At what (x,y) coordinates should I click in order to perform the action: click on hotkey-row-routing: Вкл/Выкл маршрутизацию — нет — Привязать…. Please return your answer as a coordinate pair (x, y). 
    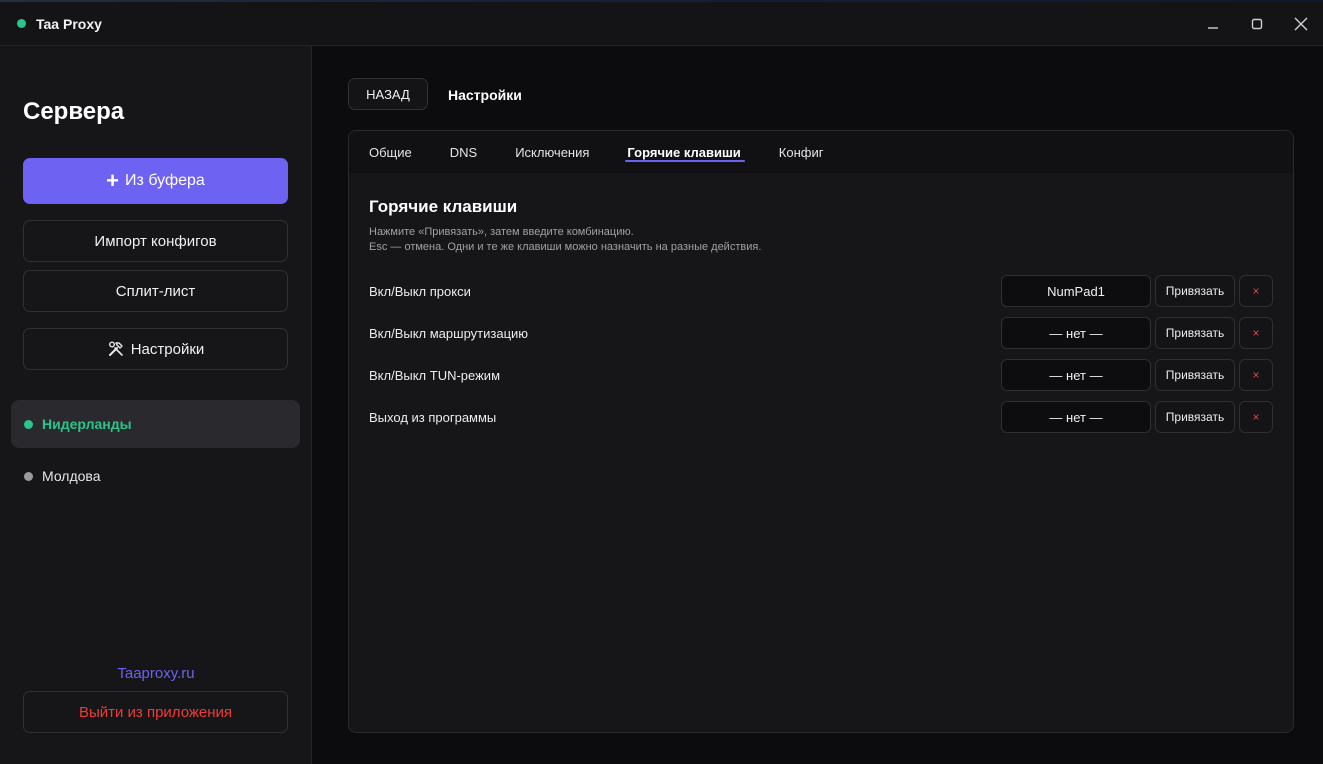
    Looking at the image, I should click on (821, 333).